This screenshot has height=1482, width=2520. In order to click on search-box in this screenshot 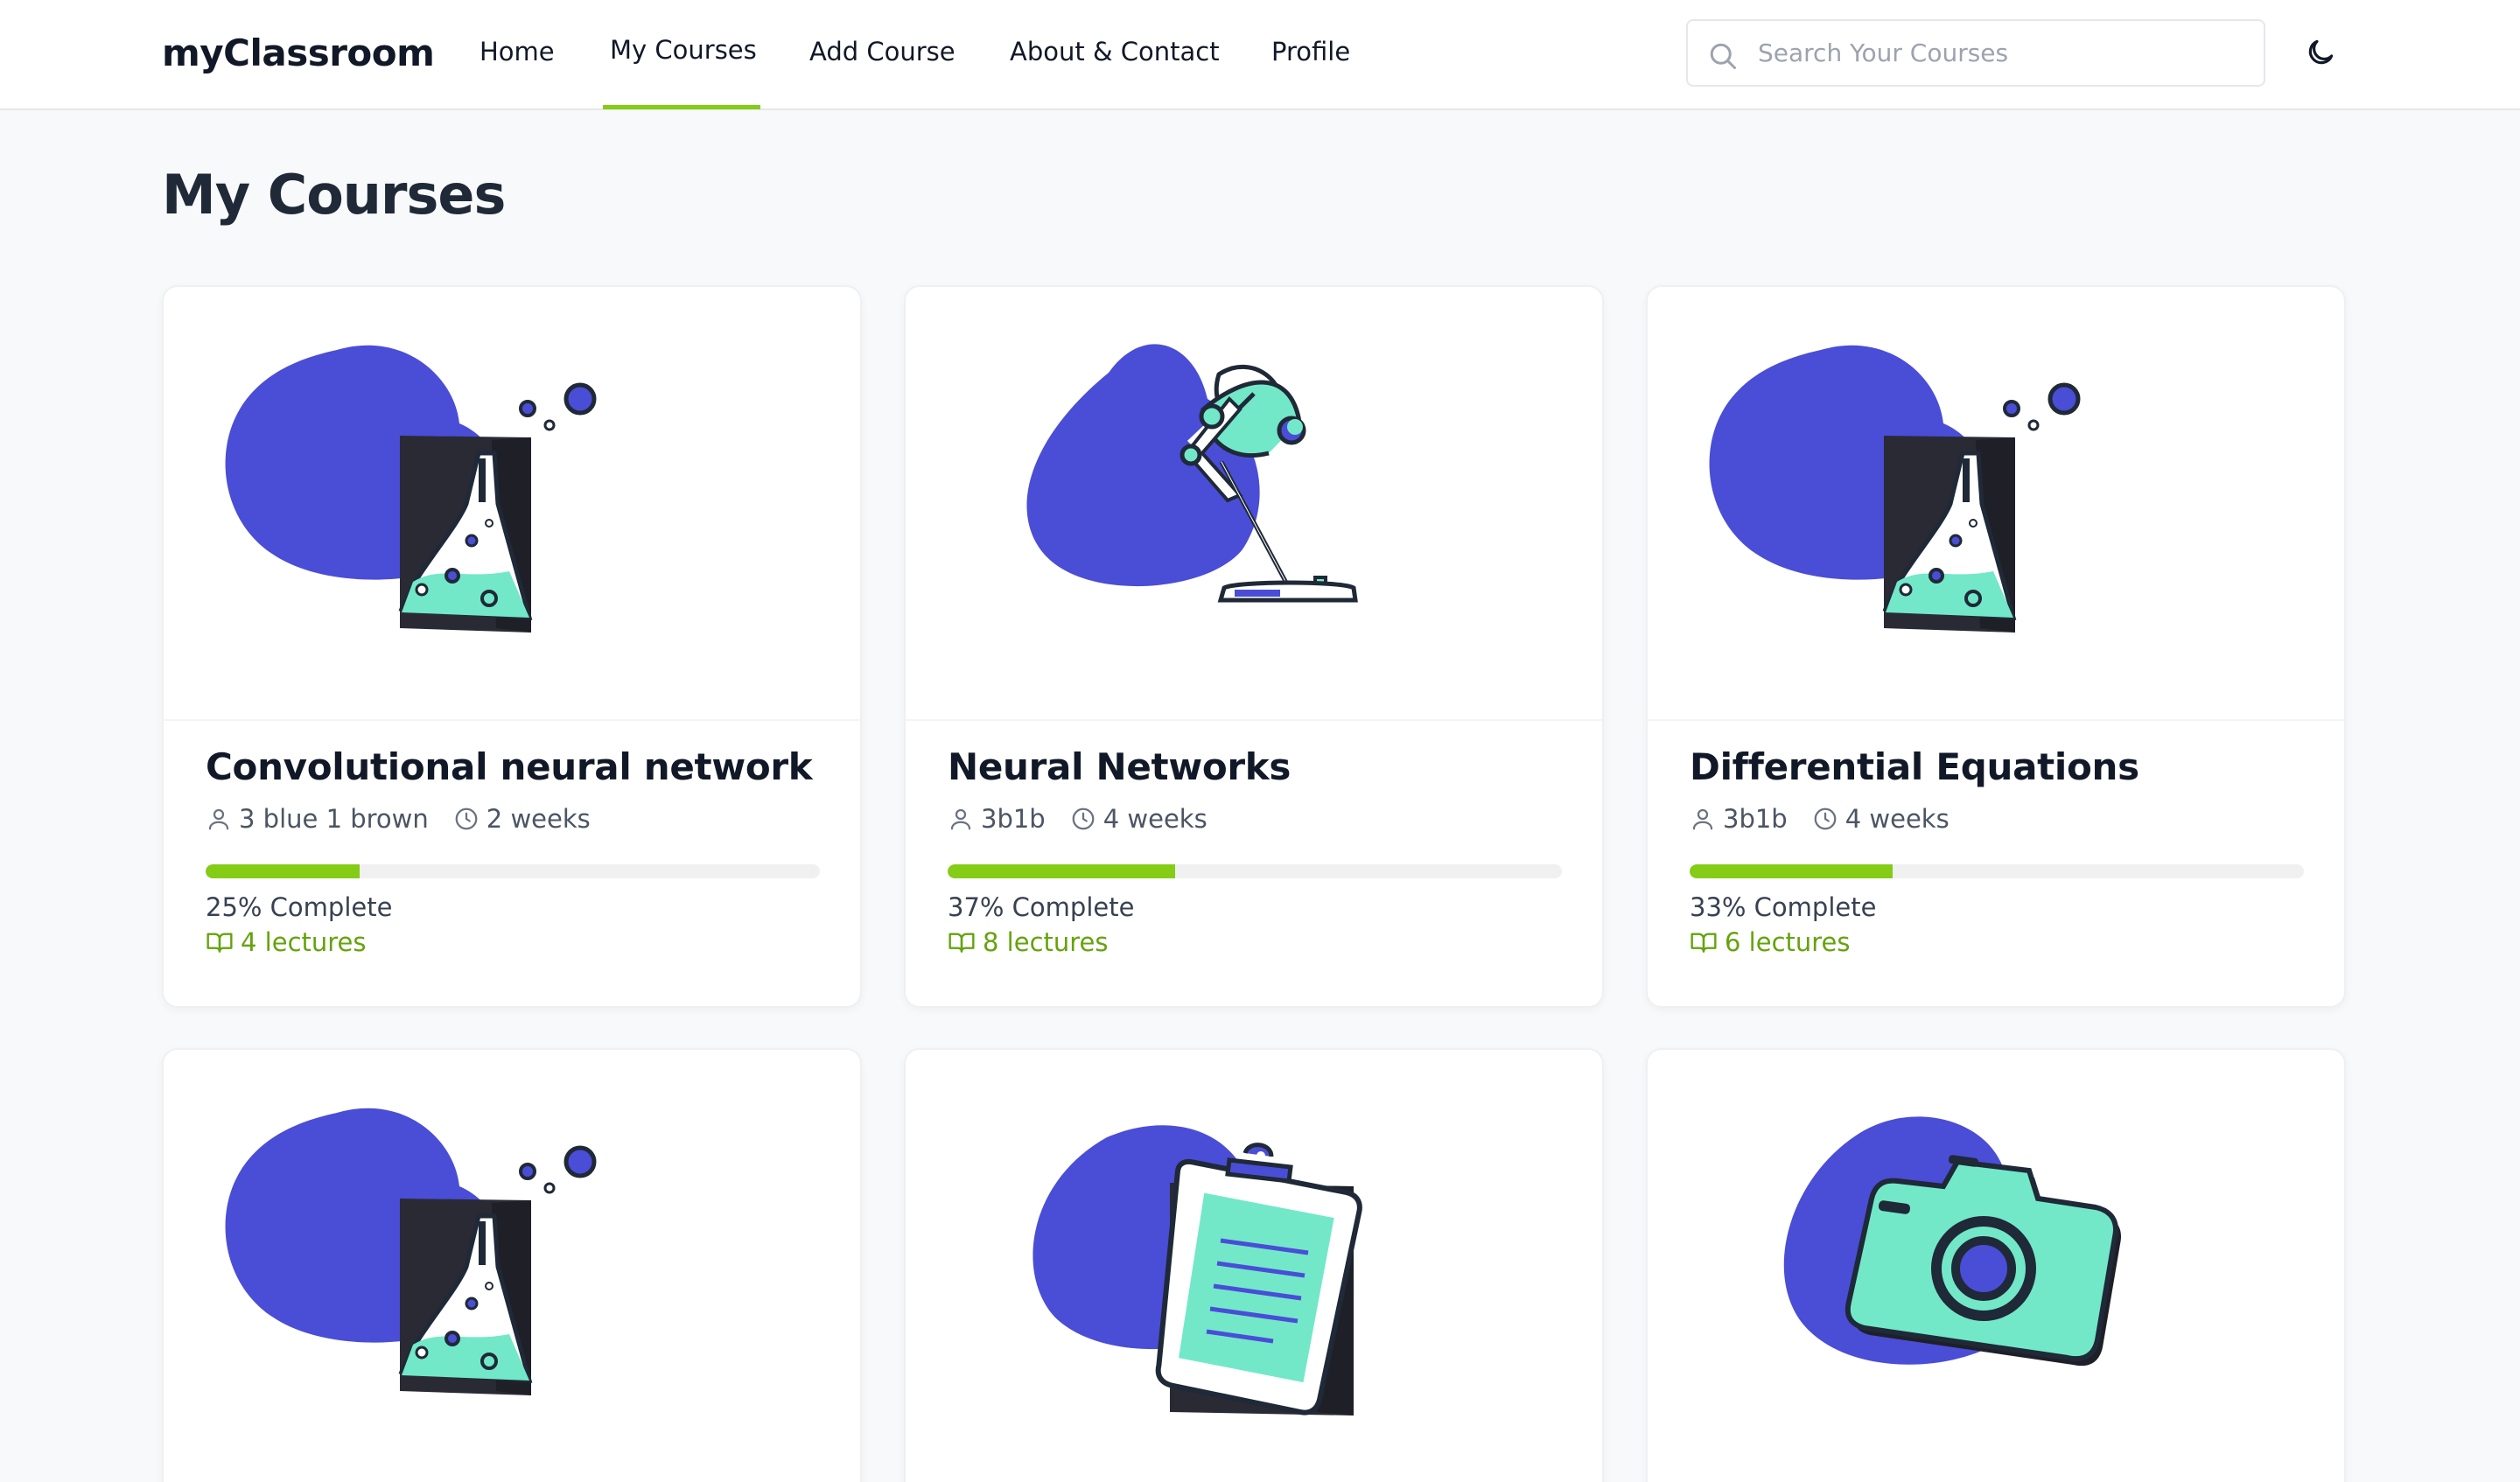, I will do `click(1975, 53)`.